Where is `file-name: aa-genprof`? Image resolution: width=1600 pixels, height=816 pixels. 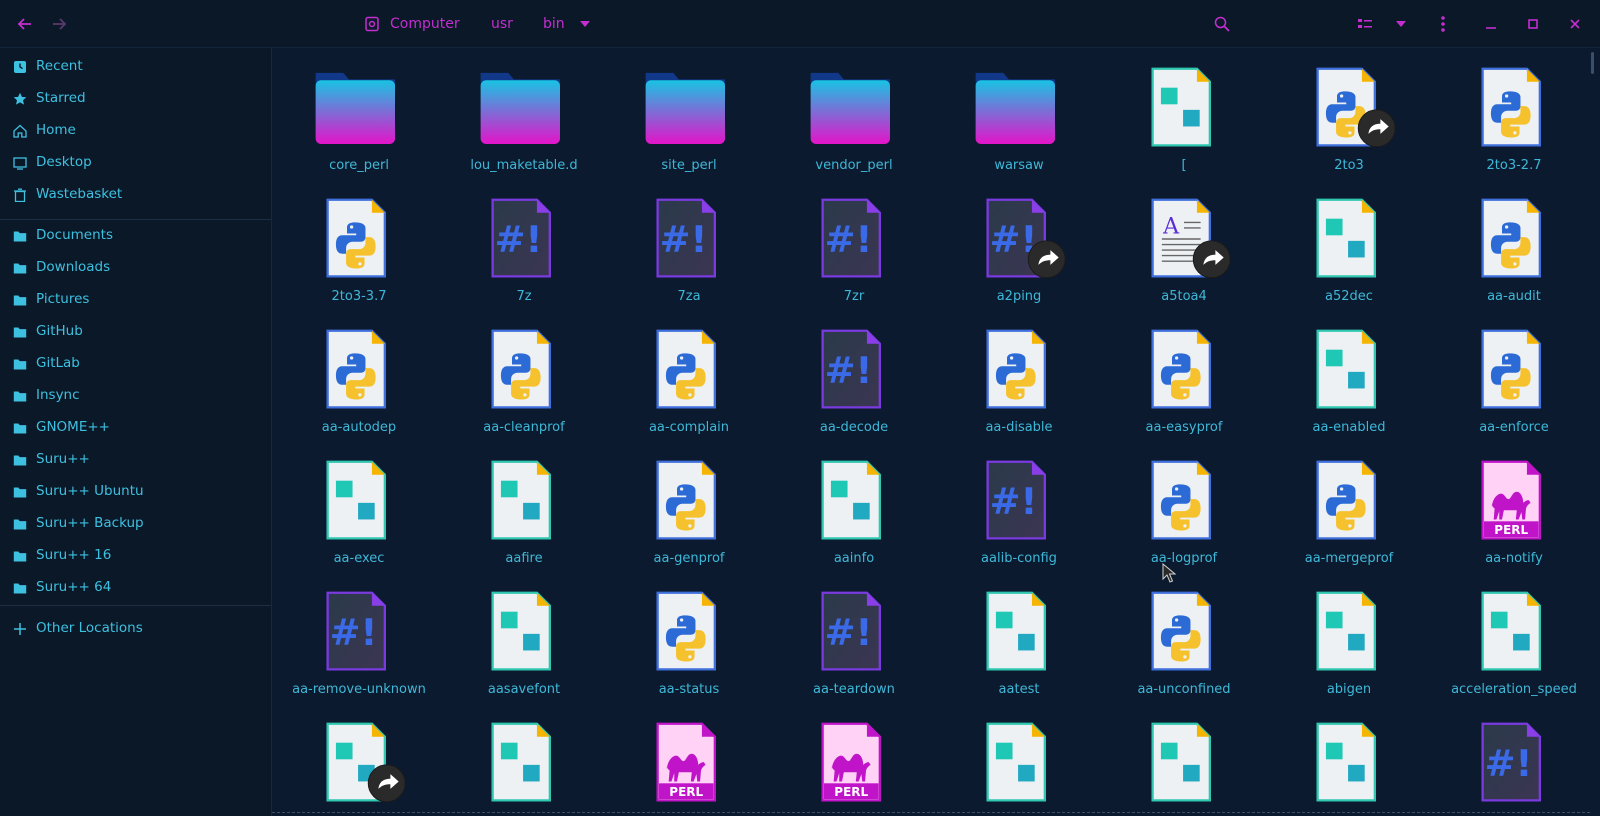
file-name: aa-genprof is located at coordinates (689, 558).